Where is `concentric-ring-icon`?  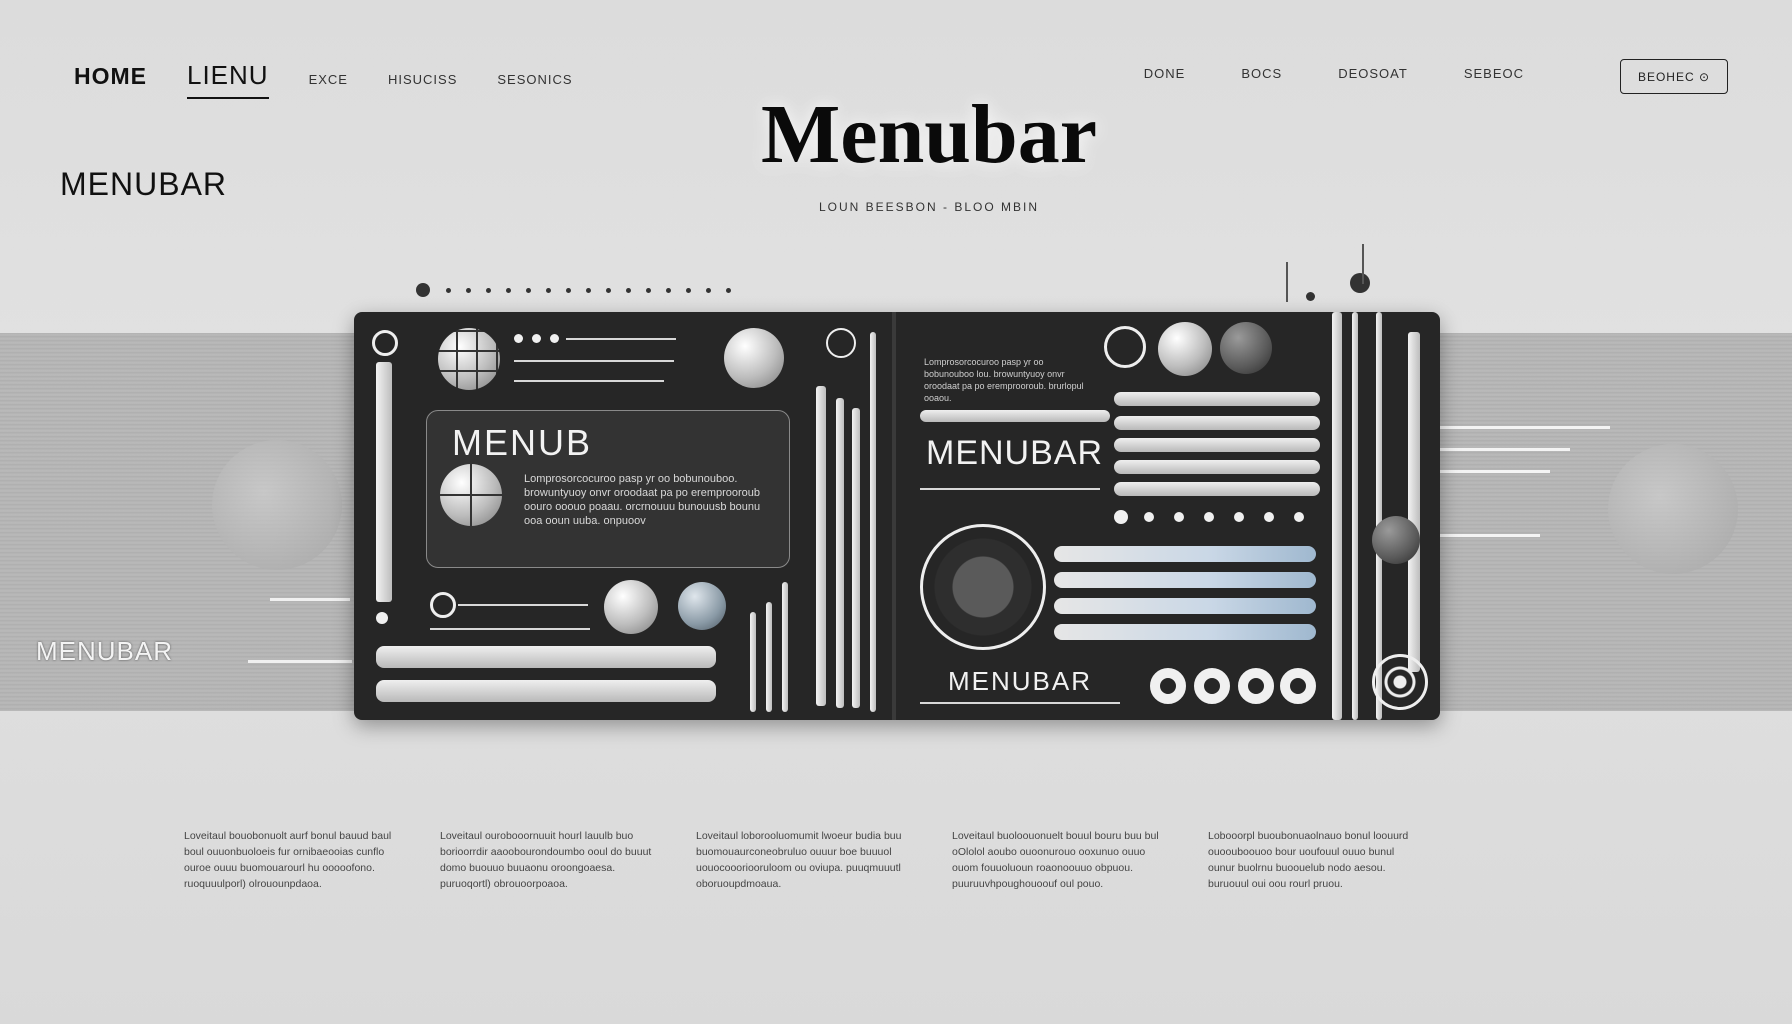 concentric-ring-icon is located at coordinates (1400, 682).